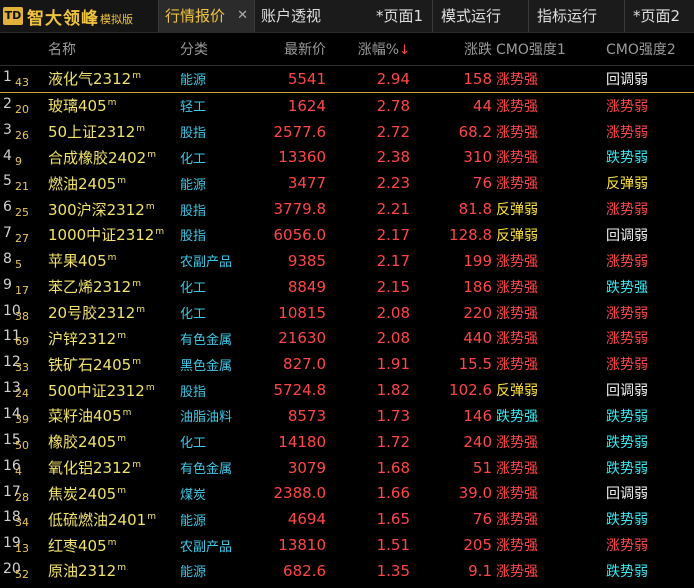 The image size is (694, 588). What do you see at coordinates (23, 132) in the screenshot?
I see `row-index: 3 26` at bounding box center [23, 132].